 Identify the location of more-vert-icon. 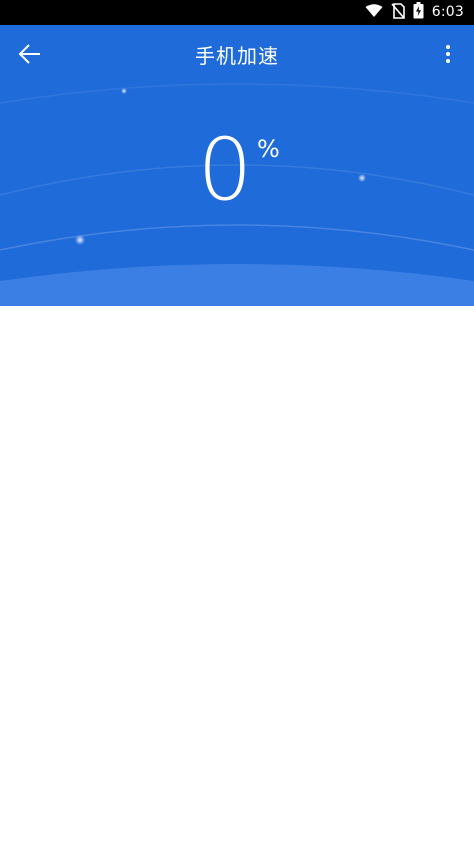
(448, 56).